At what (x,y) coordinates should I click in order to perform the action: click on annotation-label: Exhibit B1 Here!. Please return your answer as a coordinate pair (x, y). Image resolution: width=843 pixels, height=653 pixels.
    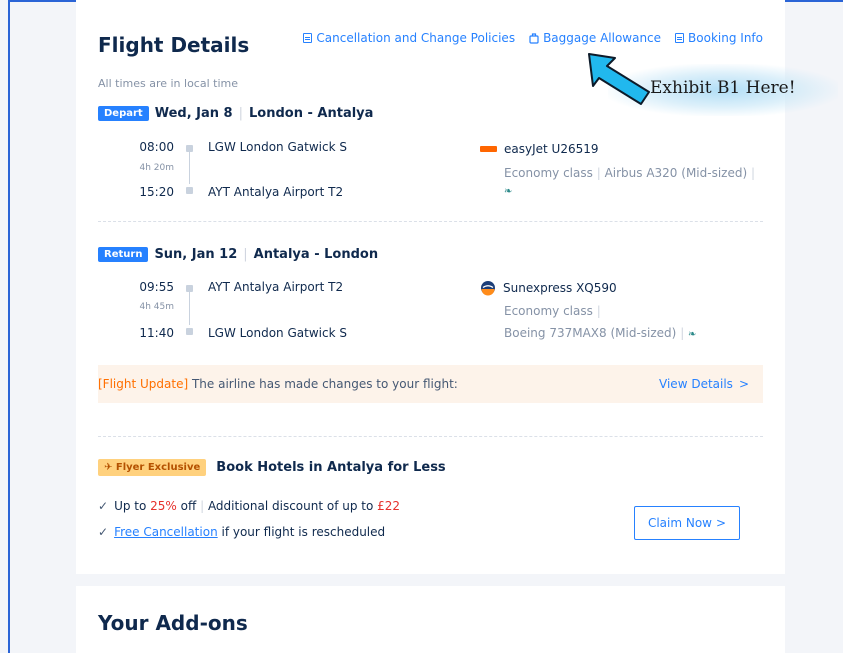
    Looking at the image, I should click on (723, 88).